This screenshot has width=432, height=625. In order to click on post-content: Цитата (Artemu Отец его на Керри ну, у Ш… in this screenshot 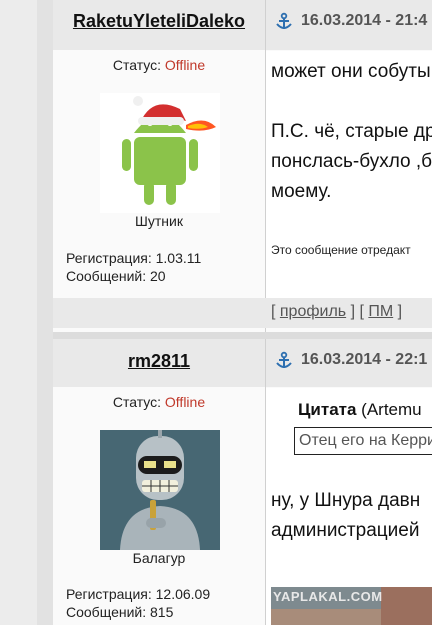, I will do `click(349, 506)`.